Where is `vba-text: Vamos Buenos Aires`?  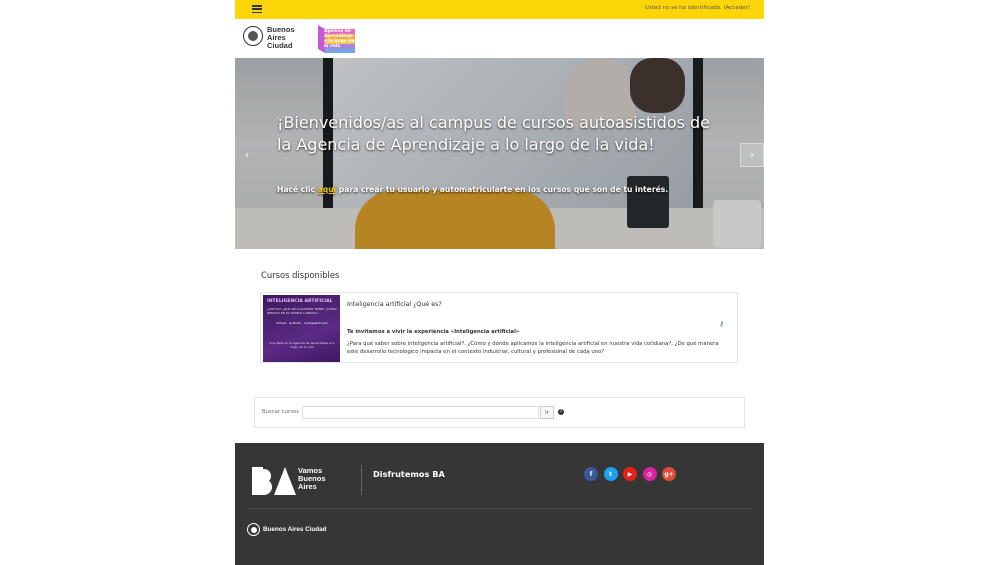 vba-text: Vamos Buenos Aires is located at coordinates (312, 478).